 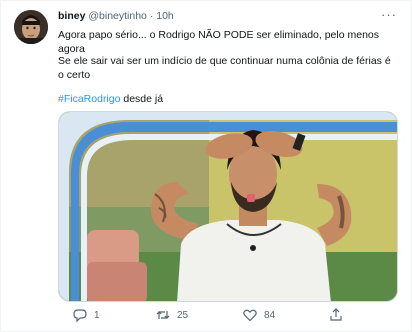 I want to click on retweet-button: 25, so click(x=171, y=315).